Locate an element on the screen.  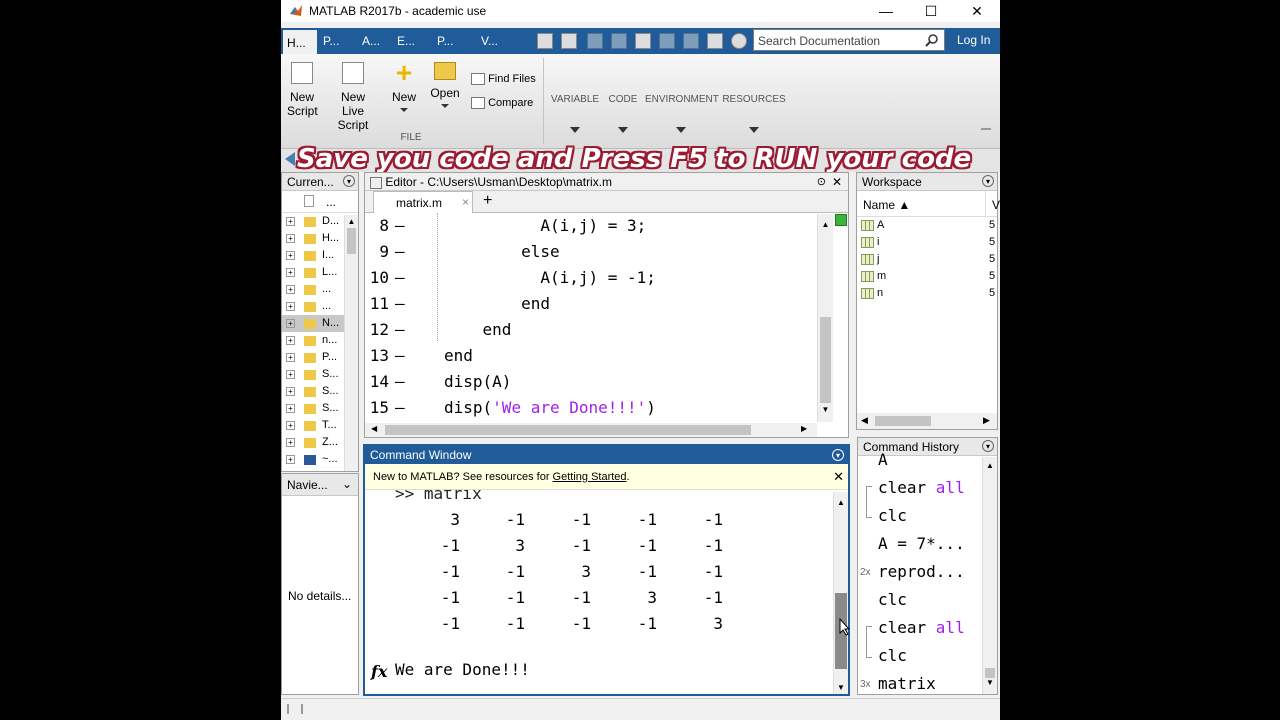
resources-section-button: RESOURCES is located at coordinates (754, 113).